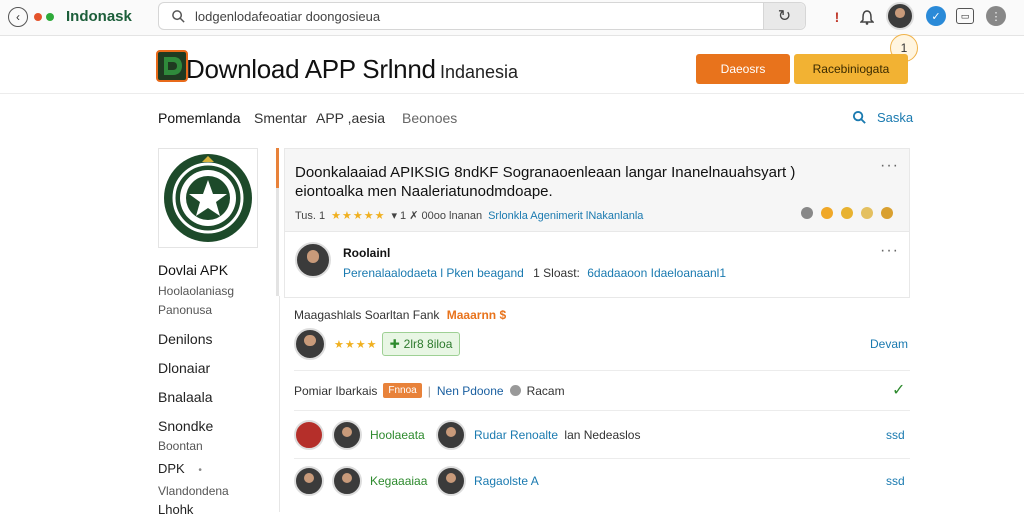 The image size is (1024, 517). What do you see at coordinates (193, 270) in the screenshot?
I see `sidebar-title: Dovlai APK` at bounding box center [193, 270].